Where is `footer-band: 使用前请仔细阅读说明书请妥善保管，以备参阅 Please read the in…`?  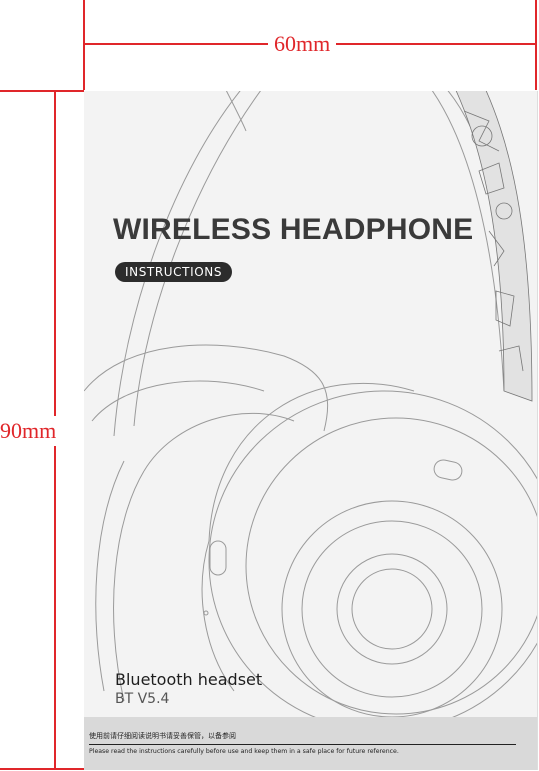 footer-band: 使用前请仔细阅读说明书请妥善保管，以备参阅 Please read the in… is located at coordinates (310, 743).